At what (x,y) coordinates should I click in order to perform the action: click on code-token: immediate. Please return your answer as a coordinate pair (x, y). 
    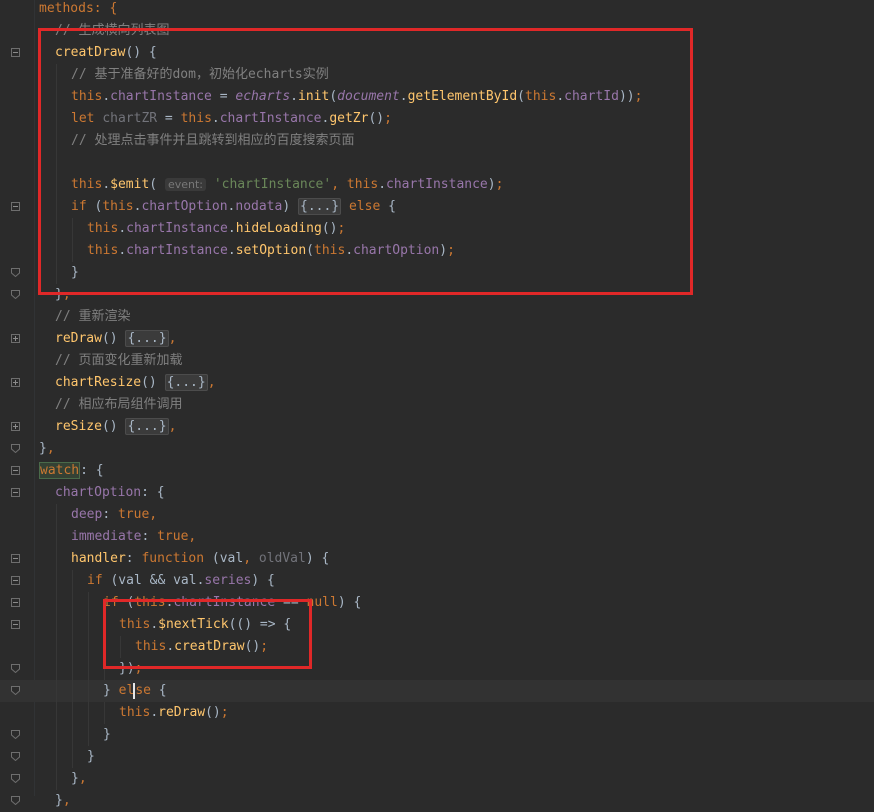
    Looking at the image, I should click on (106, 536).